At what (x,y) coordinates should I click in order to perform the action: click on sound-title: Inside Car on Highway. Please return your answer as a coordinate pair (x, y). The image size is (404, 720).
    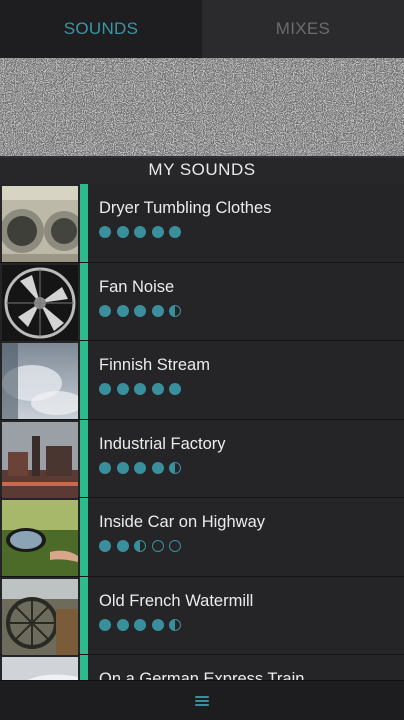
    Looking at the image, I should click on (182, 522).